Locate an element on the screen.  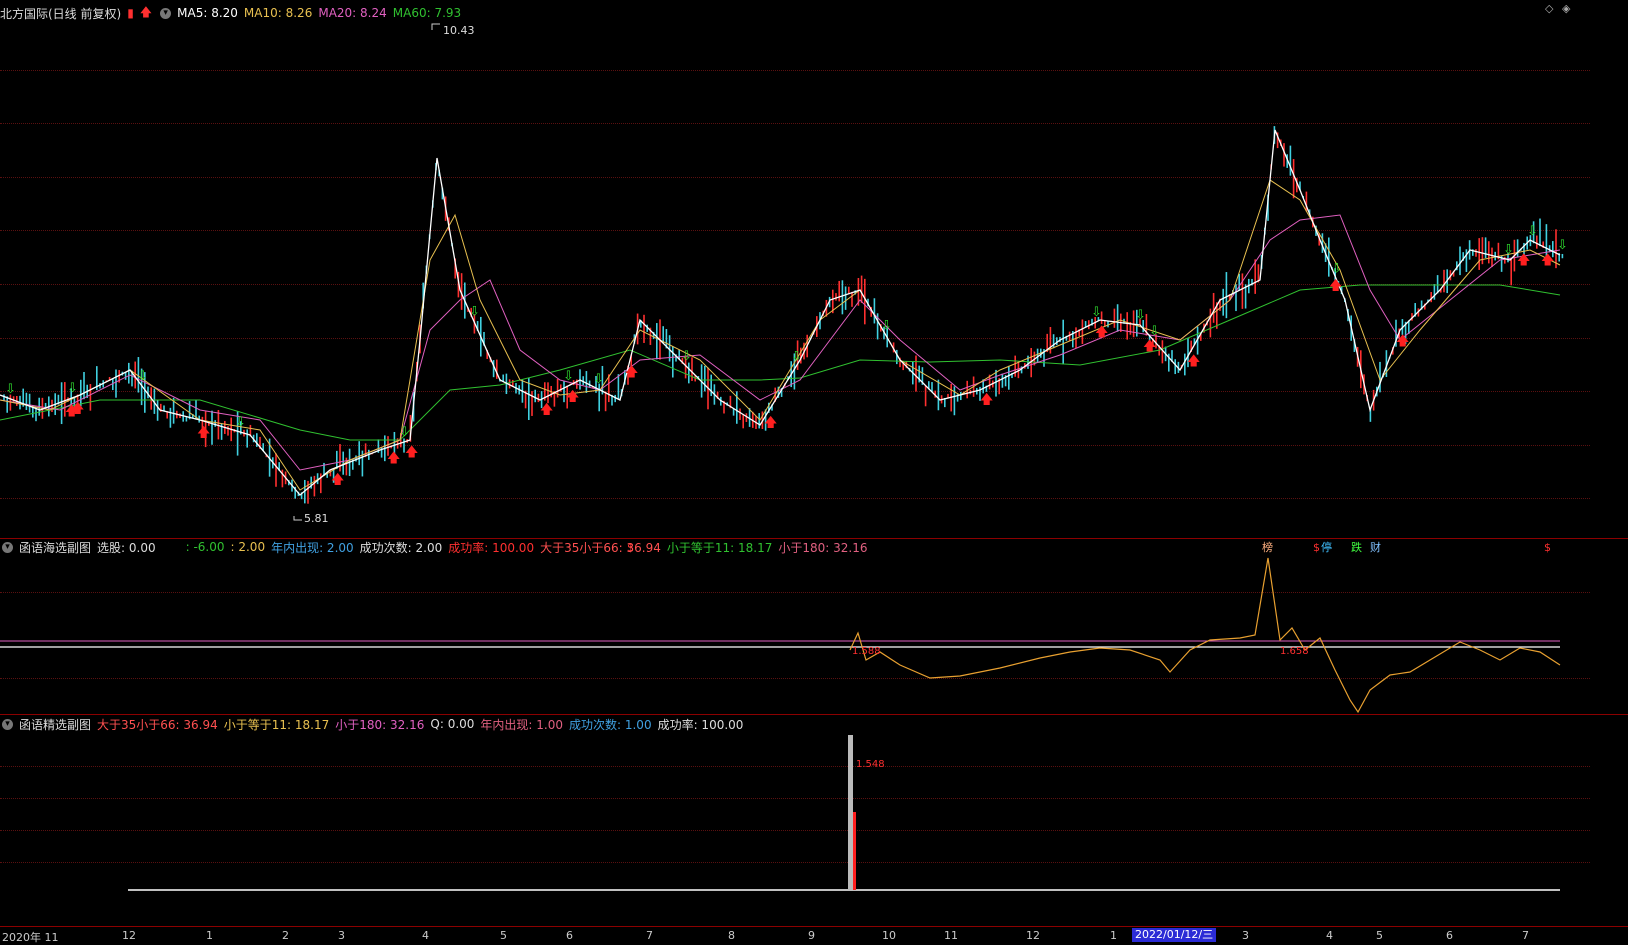
axis-label: 9 is located at coordinates (811, 935).